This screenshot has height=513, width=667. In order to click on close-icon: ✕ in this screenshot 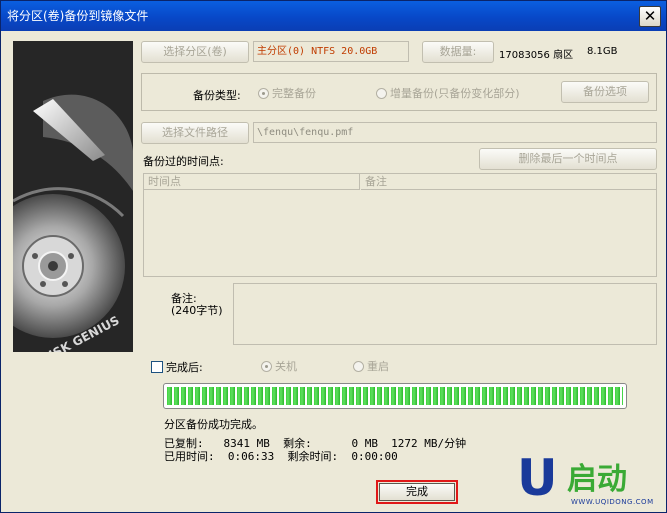, I will do `click(650, 16)`.